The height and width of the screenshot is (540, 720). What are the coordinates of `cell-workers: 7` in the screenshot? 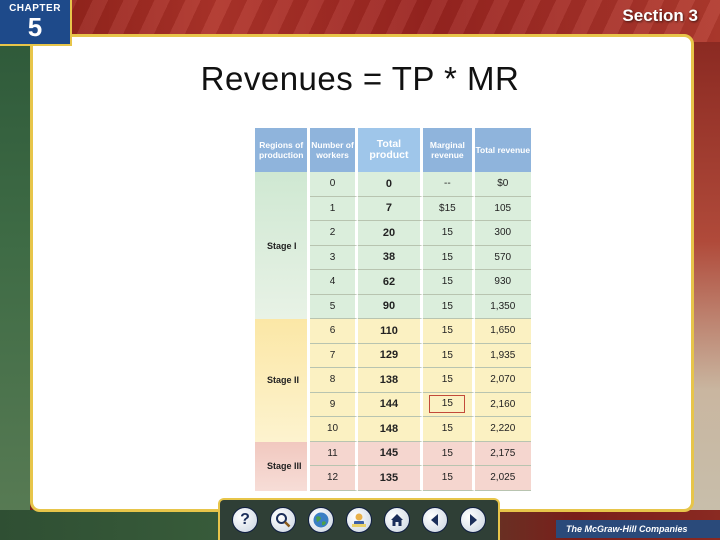 It's located at (334, 355).